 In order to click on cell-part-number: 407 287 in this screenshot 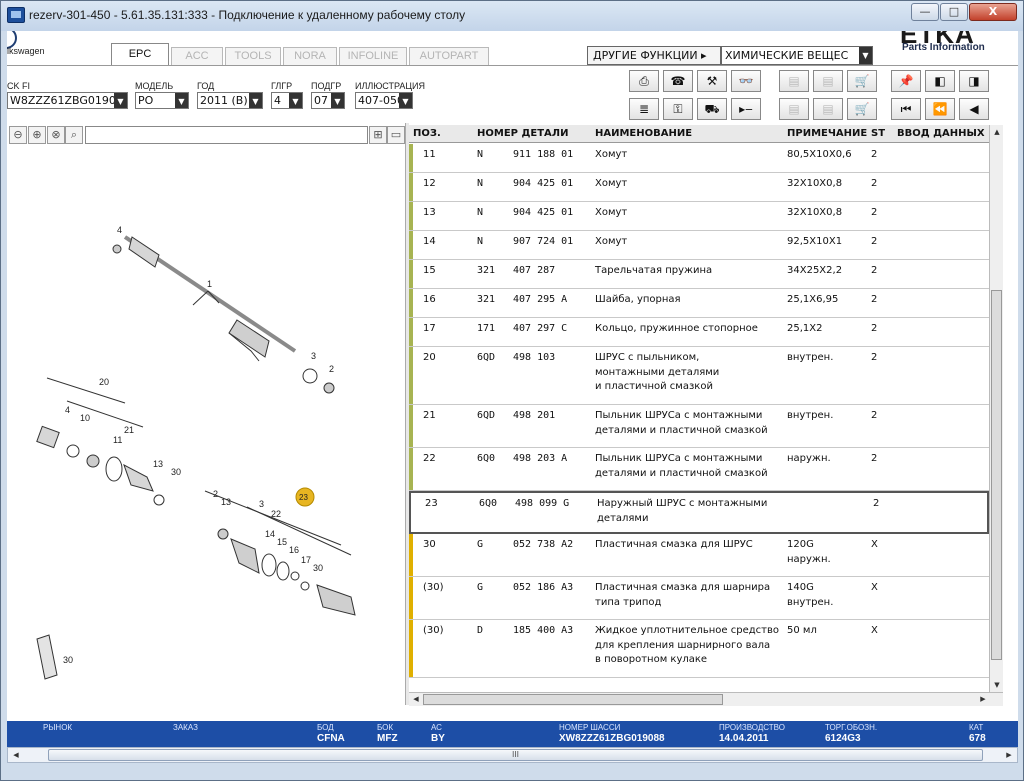, I will do `click(534, 270)`.